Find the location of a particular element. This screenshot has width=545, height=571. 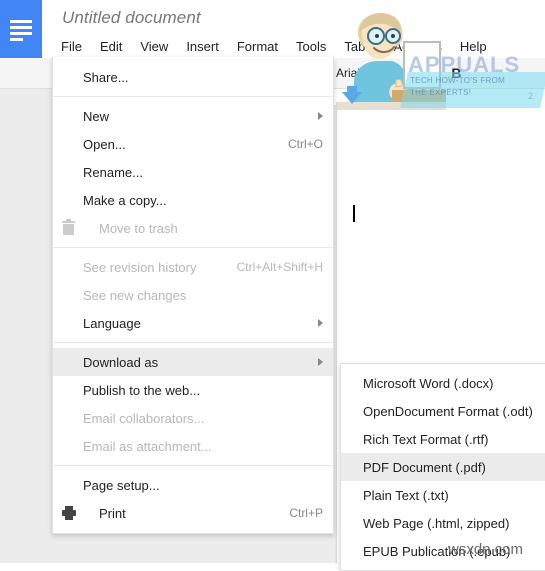

menu-item-help: Help is located at coordinates (473, 47).